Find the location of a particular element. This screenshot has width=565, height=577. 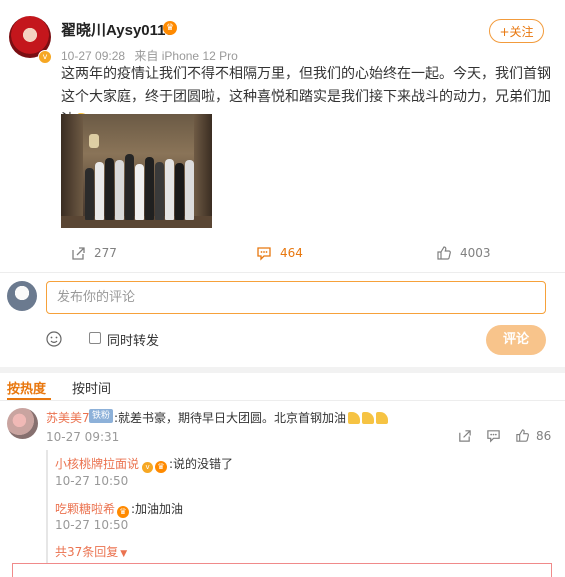

tab-sort-by-time: 按时间 is located at coordinates (91, 387).